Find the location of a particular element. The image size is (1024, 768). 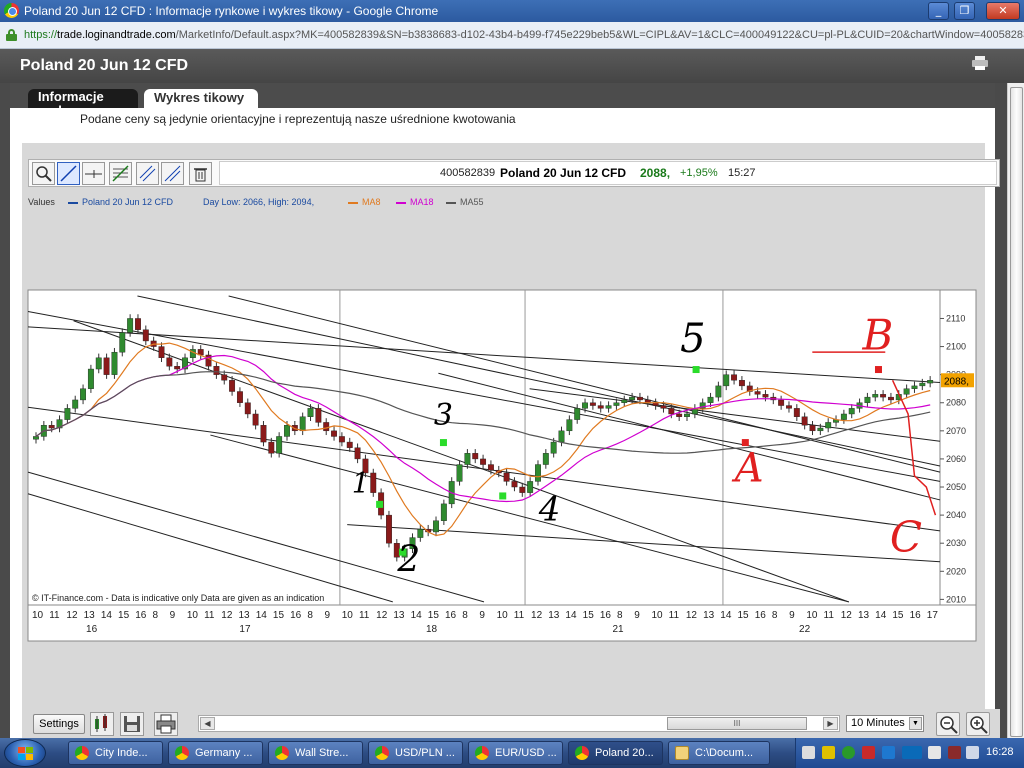

shield-icon is located at coordinates (868, 752).